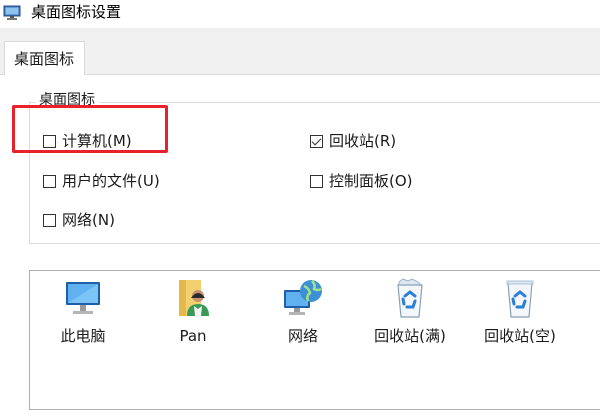 The image size is (600, 410). Describe the element at coordinates (76, 12) in the screenshot. I see `window-title: 桌面图标设置` at that location.